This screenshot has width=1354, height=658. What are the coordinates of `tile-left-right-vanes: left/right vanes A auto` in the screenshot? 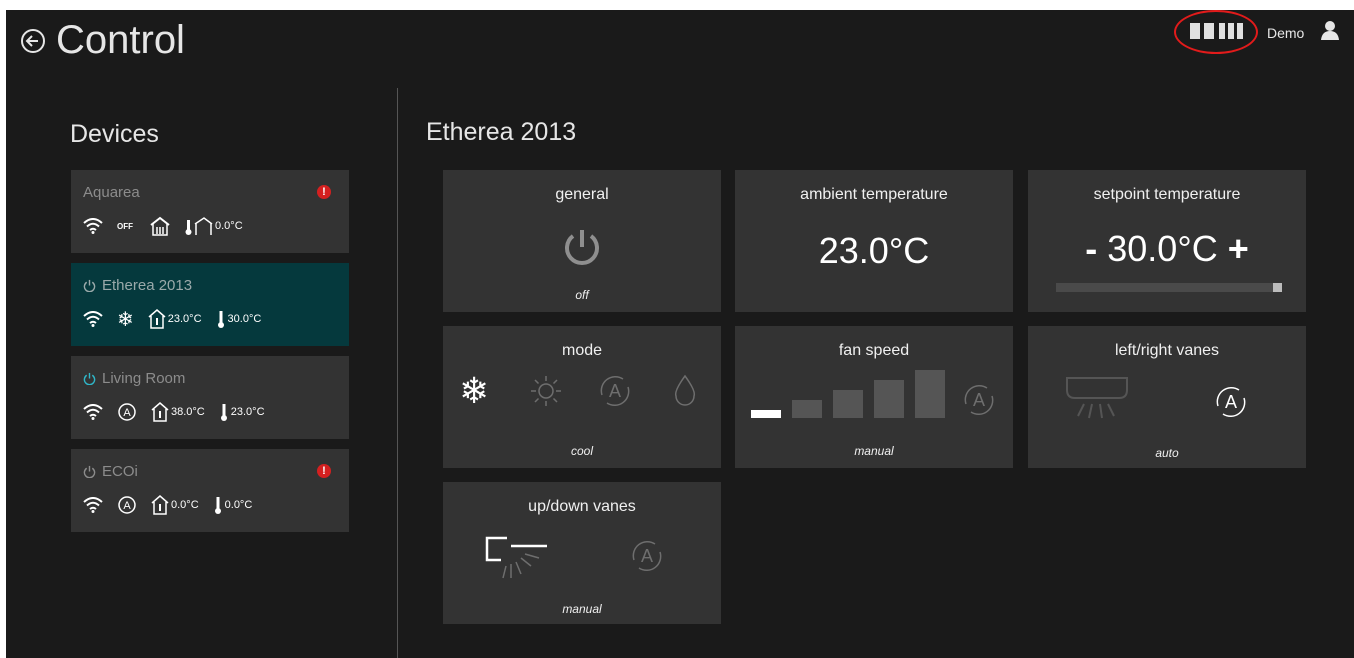 It's located at (1167, 397).